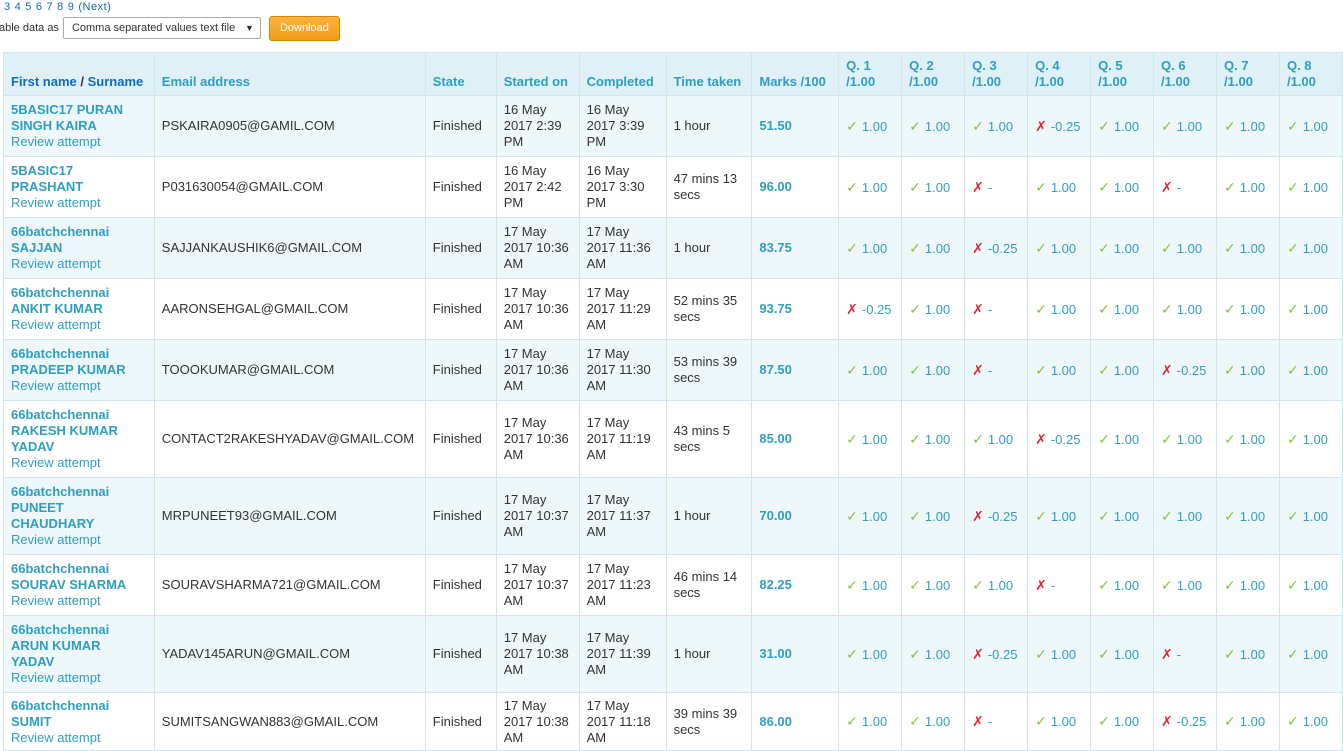 The width and height of the screenshot is (1343, 751). Describe the element at coordinates (1059, 585) in the screenshot. I see `cell-question-4: ✗ -` at that location.